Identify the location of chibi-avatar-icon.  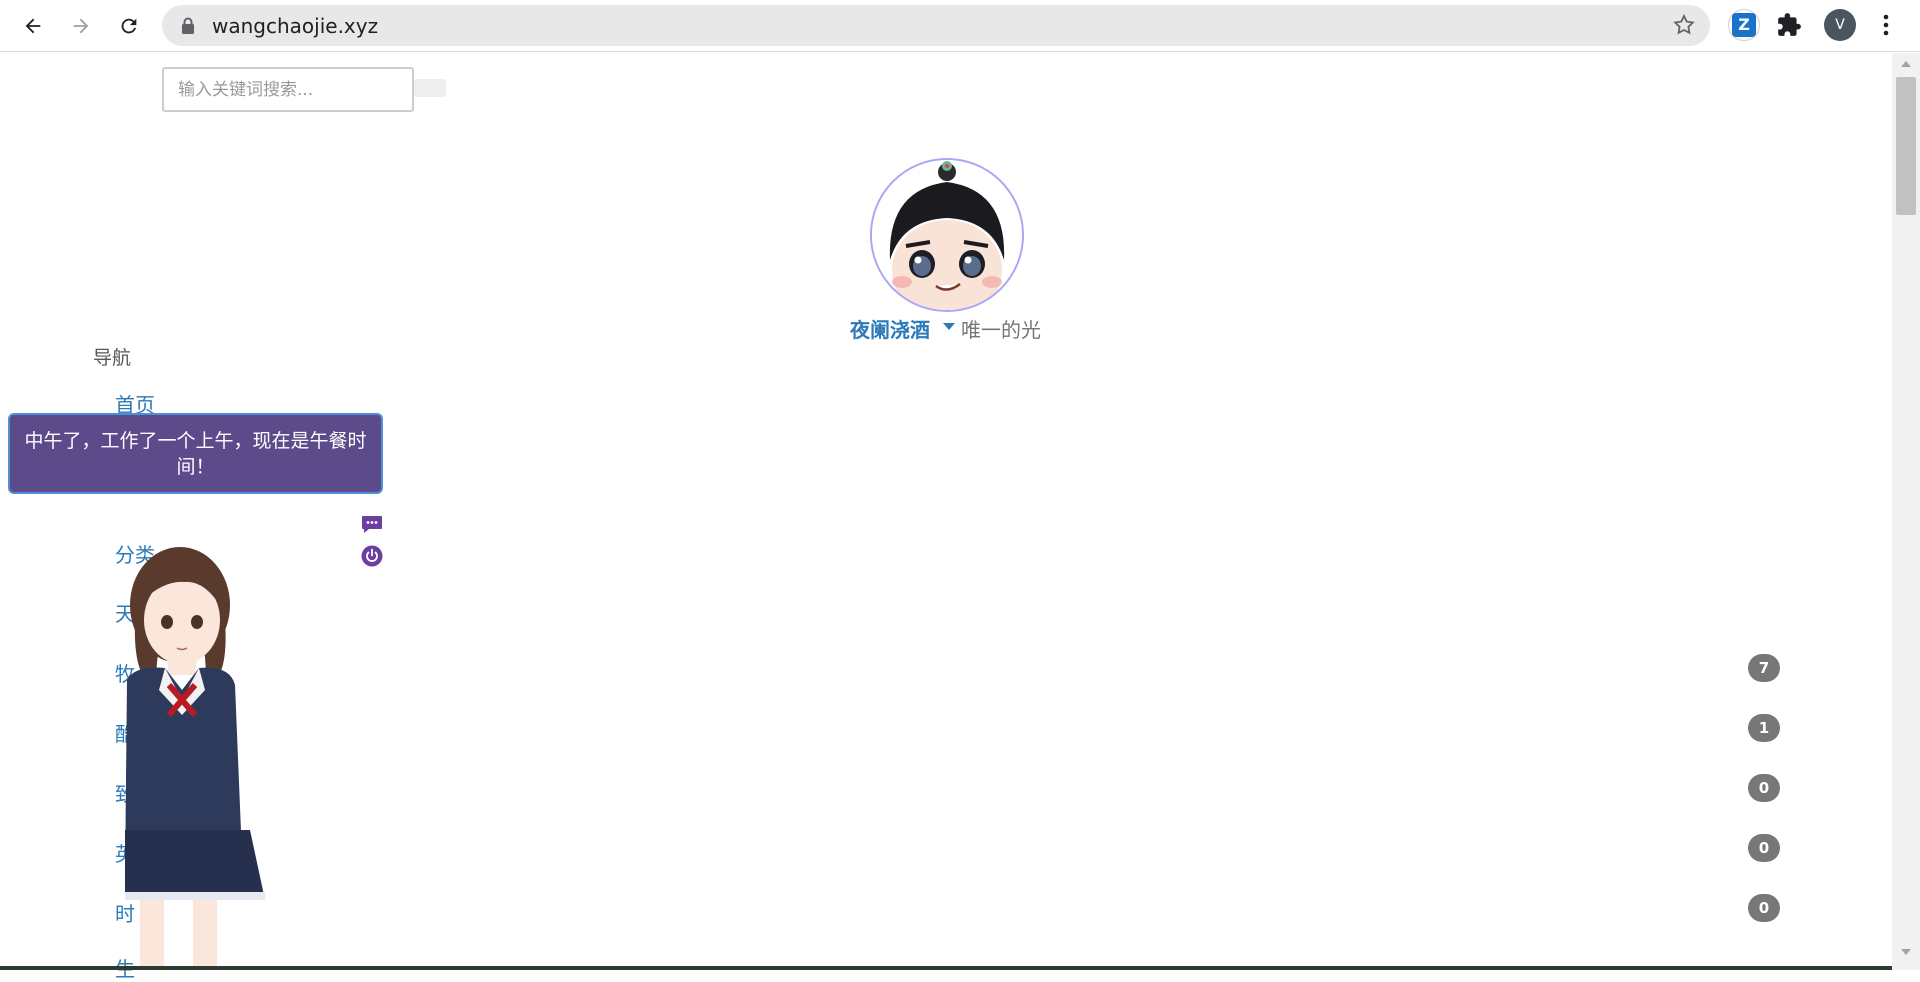
(947, 235).